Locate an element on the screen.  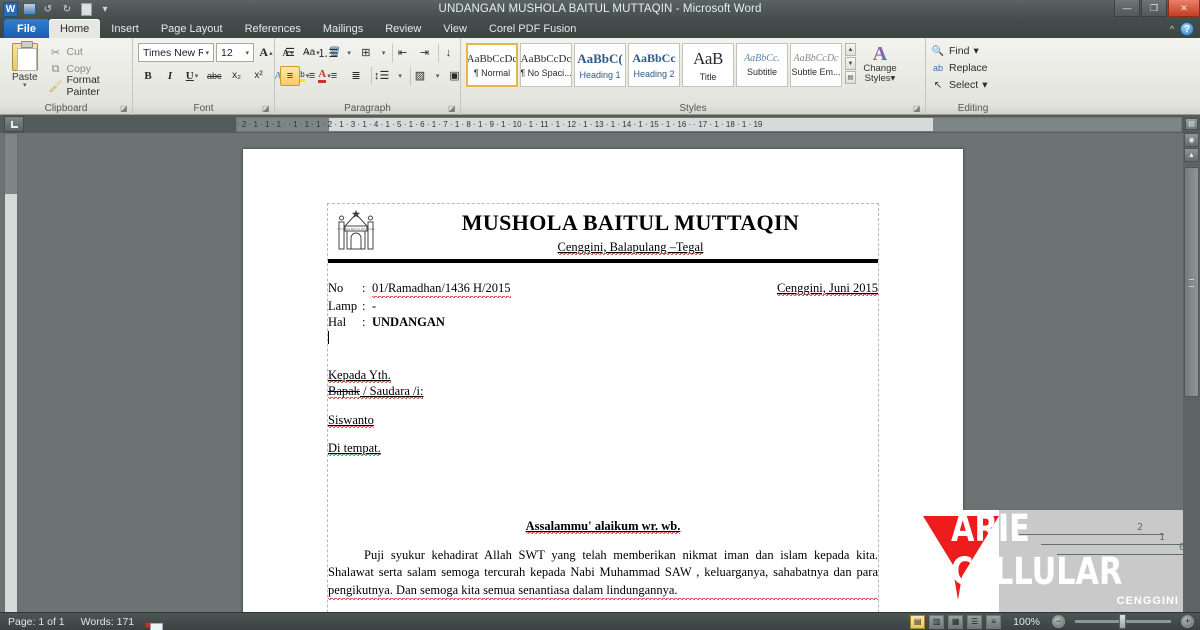
letterhead-divider is located at coordinates (603, 261).